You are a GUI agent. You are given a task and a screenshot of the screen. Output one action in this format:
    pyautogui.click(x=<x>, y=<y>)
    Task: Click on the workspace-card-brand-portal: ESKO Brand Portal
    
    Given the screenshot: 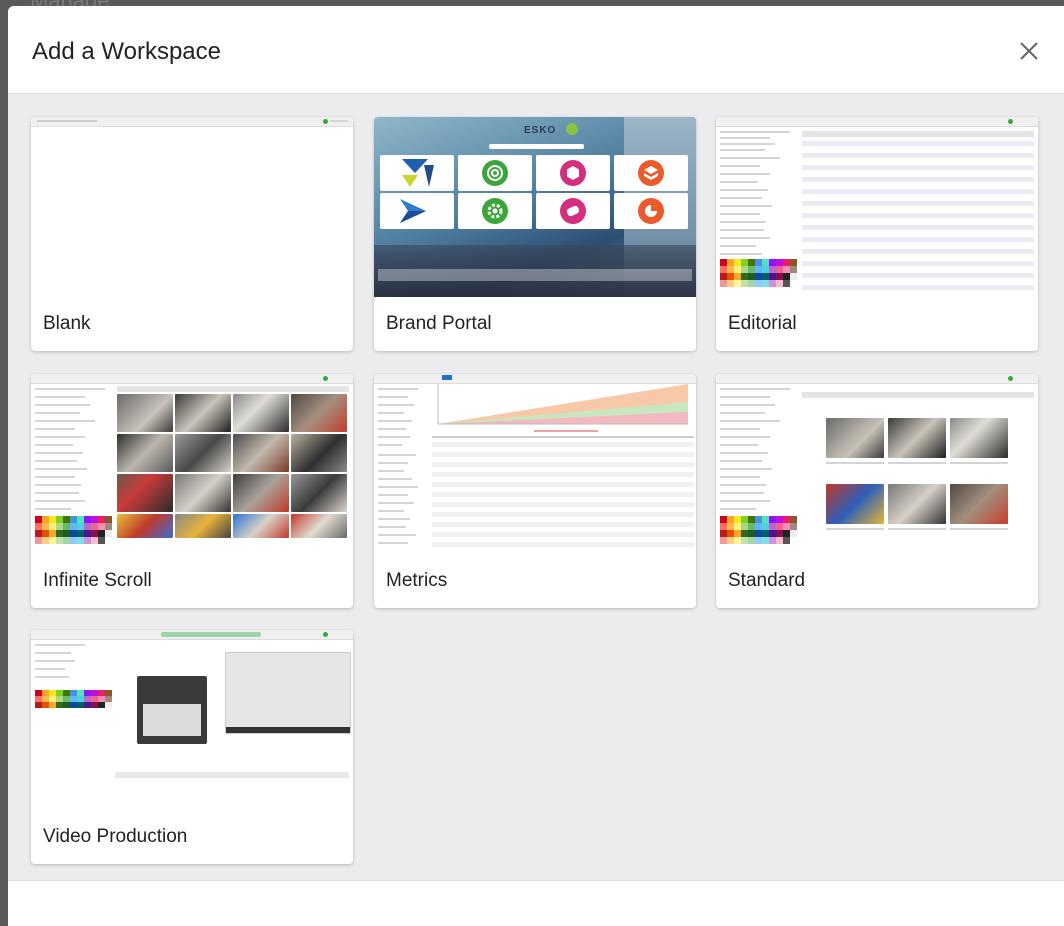 What is the action you would take?
    pyautogui.click(x=535, y=234)
    